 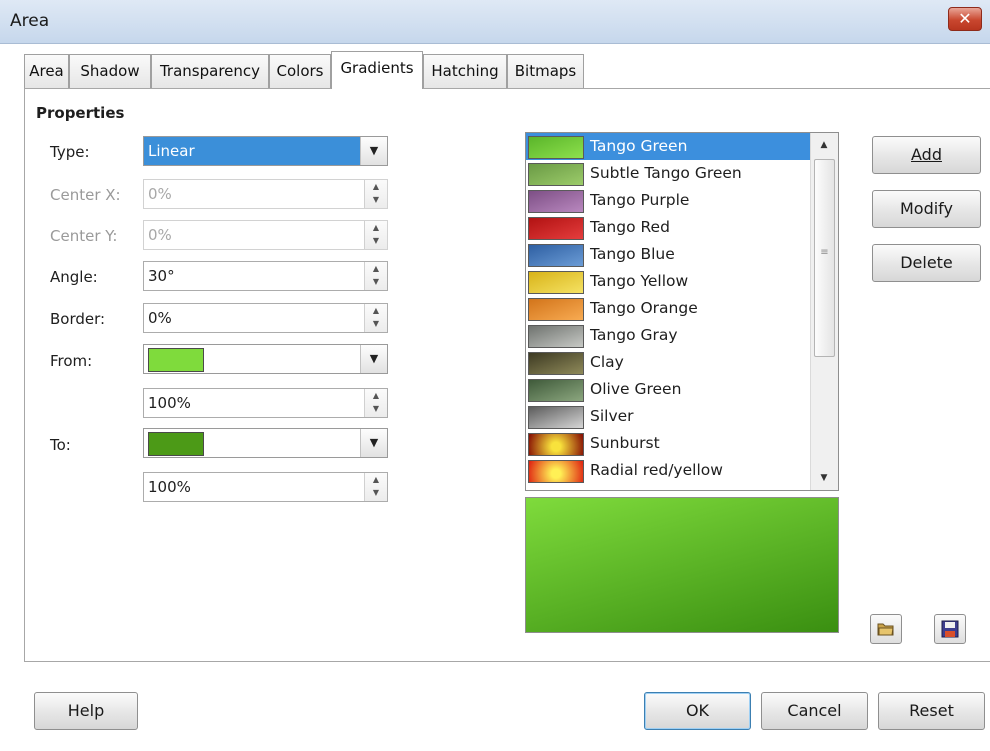 What do you see at coordinates (160, 235) in the screenshot?
I see `center-y-value: 0%` at bounding box center [160, 235].